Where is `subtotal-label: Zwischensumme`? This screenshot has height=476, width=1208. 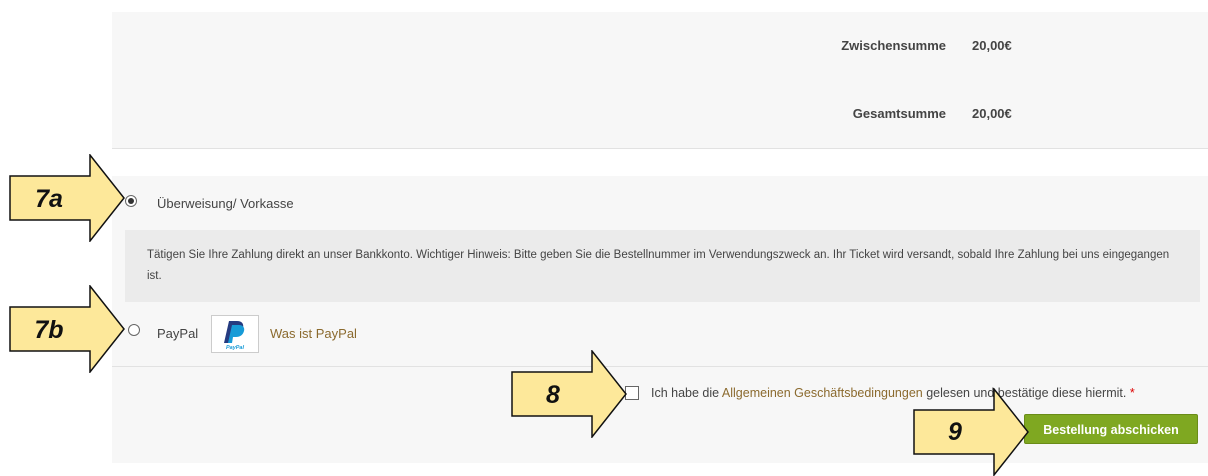 subtotal-label: Zwischensumme is located at coordinates (893, 45).